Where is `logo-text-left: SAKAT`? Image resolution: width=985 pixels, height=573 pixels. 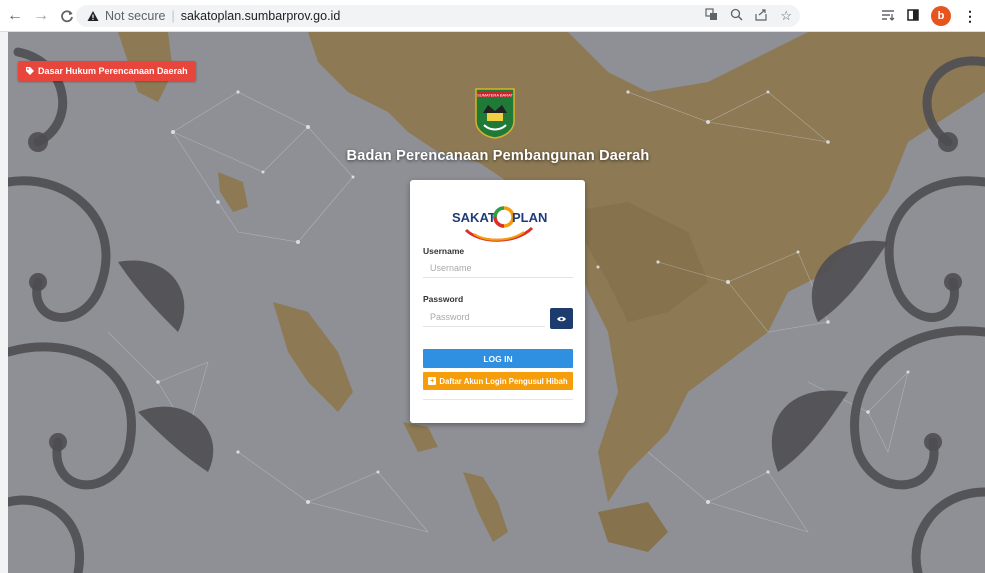
logo-text-left: SAKAT is located at coordinates (474, 217).